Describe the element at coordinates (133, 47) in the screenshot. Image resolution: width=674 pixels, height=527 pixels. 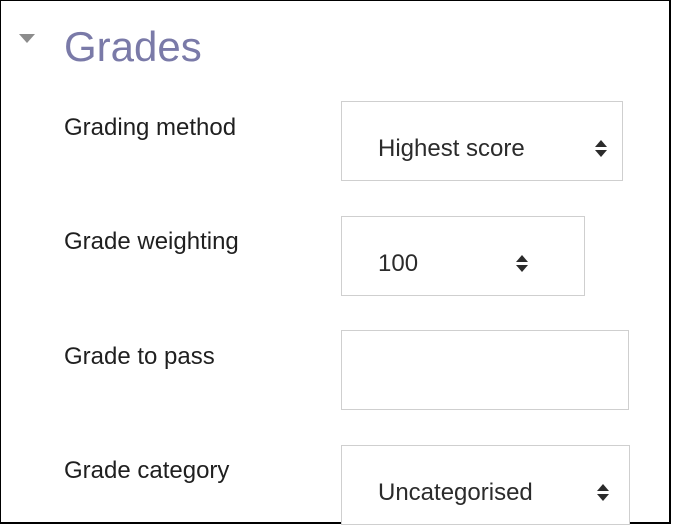
I see `section-title: Grades` at that location.